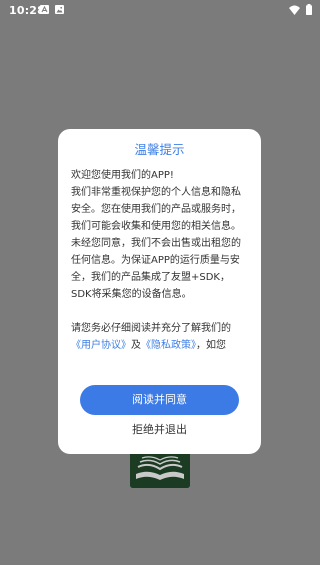 The image size is (320, 565). I want to click on user-agreement-link: 《用户协议》, so click(101, 345).